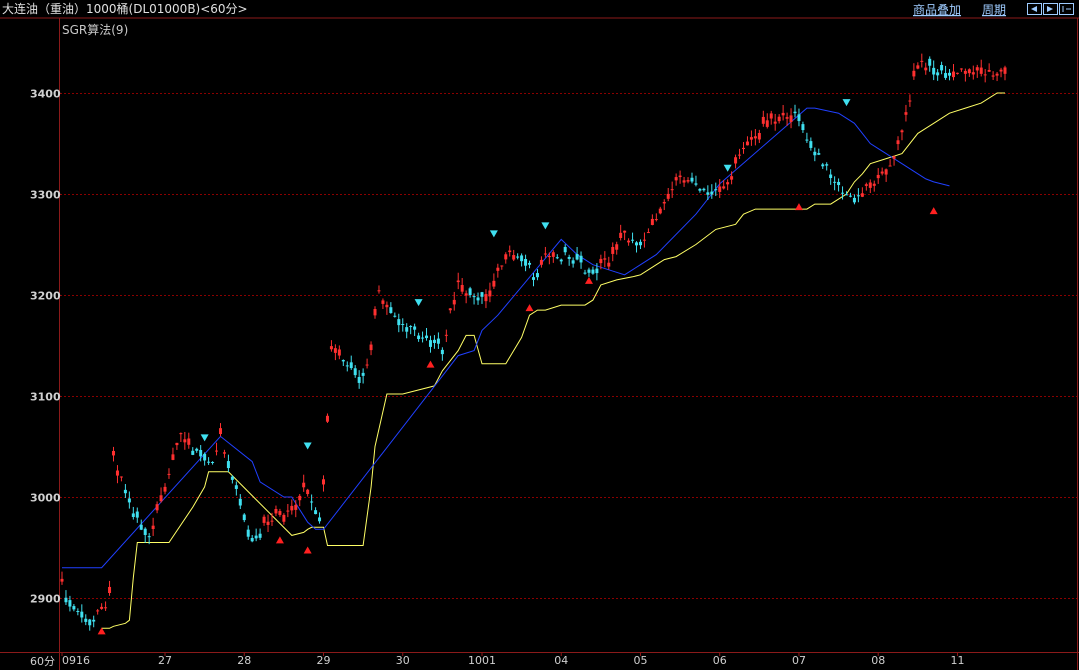  I want to click on x-tick-label: 05, so click(640, 660).